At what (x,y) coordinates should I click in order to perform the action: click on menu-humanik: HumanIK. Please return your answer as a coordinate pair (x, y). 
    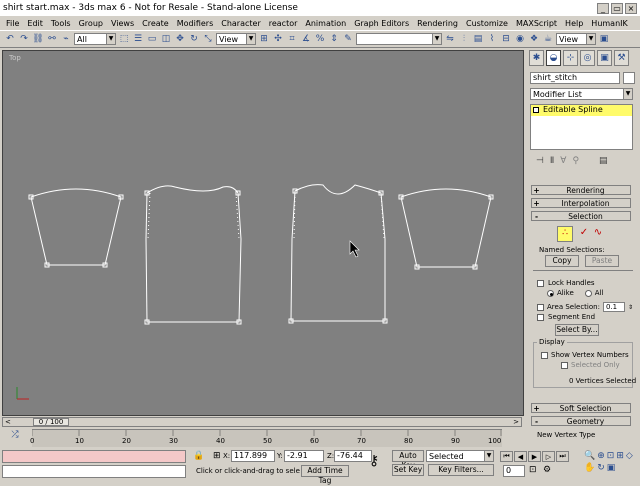
    Looking at the image, I should click on (609, 23).